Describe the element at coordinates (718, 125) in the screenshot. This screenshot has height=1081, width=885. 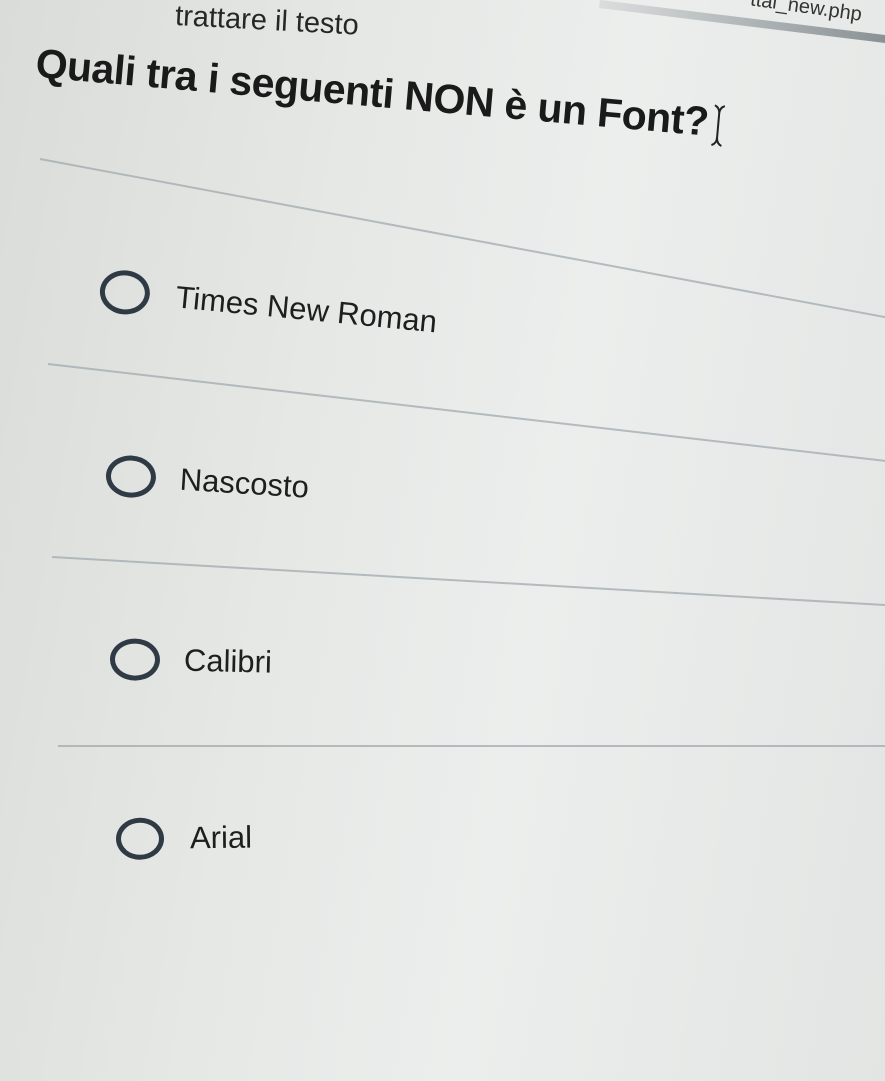
I see `text-cursor-icon` at that location.